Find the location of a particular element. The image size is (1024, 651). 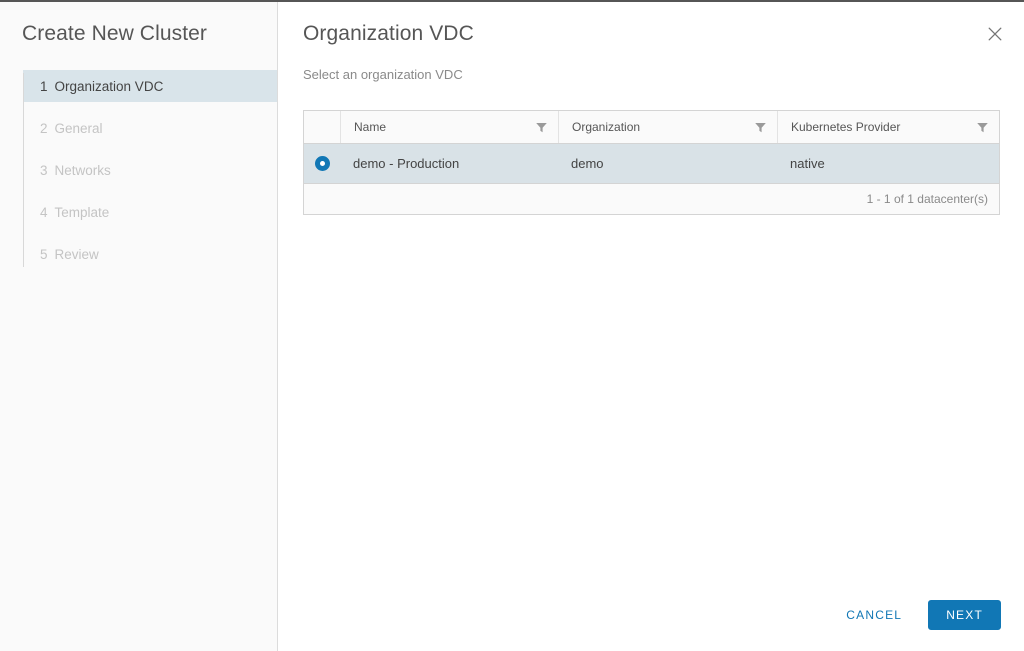

row-select-cell is located at coordinates (322, 163).